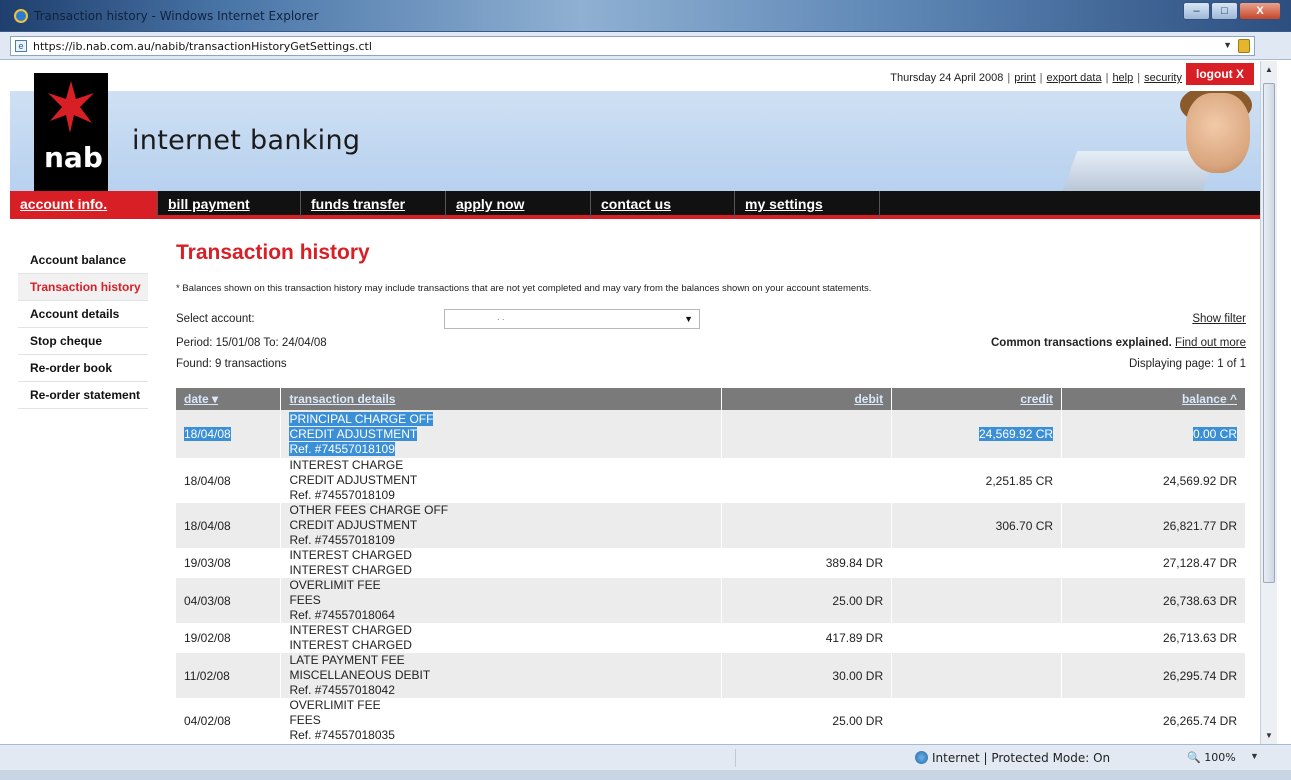 Image resolution: width=1291 pixels, height=780 pixels. What do you see at coordinates (645, 757) in the screenshot?
I see `status-bar: Internet | Protected Mode: On 🔍 100% ▼` at bounding box center [645, 757].